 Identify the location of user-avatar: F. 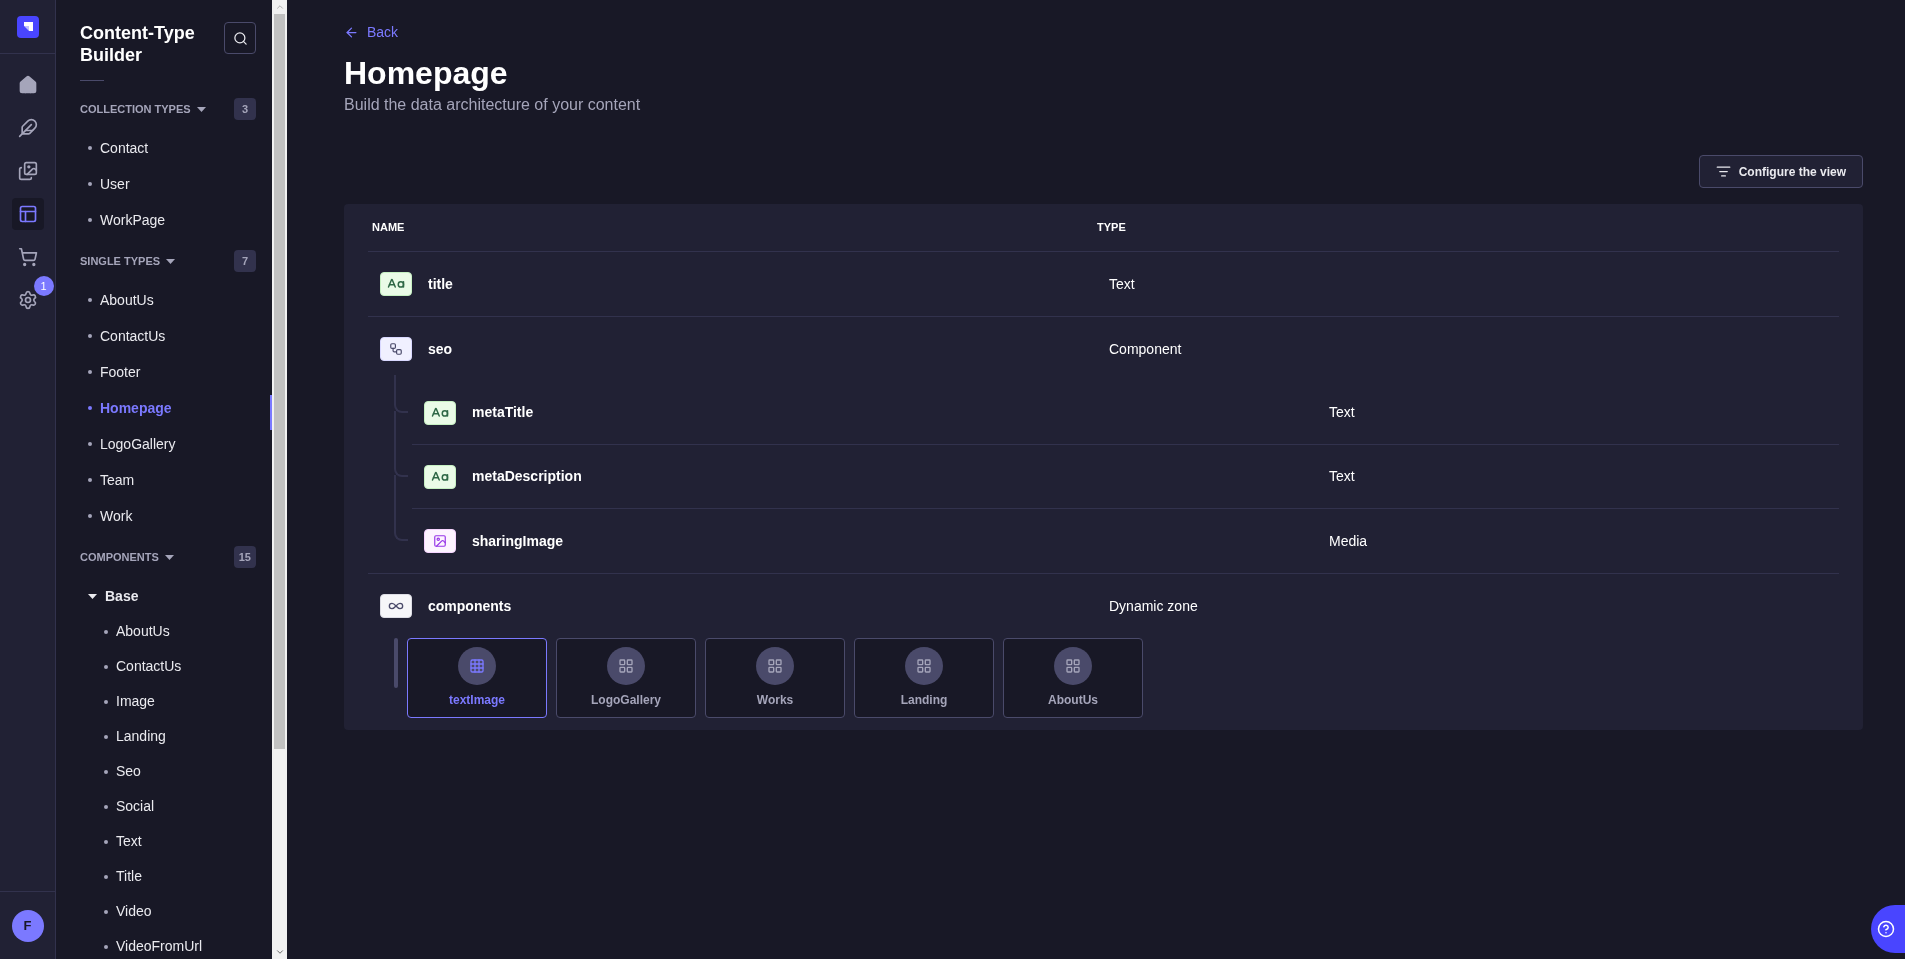
(27, 925).